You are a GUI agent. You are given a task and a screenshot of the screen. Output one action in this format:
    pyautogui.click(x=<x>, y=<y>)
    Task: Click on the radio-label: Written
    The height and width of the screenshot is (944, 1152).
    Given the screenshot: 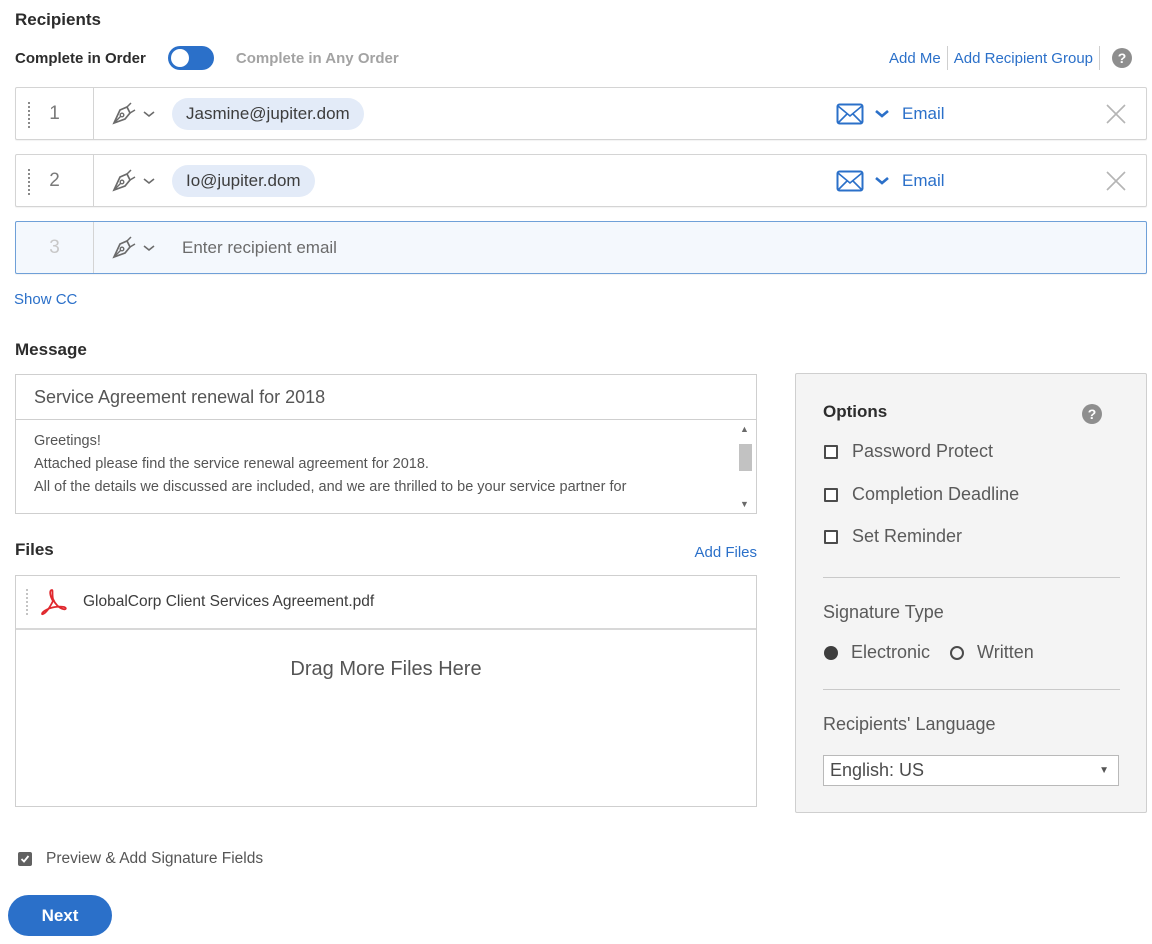 What is the action you would take?
    pyautogui.click(x=1005, y=652)
    